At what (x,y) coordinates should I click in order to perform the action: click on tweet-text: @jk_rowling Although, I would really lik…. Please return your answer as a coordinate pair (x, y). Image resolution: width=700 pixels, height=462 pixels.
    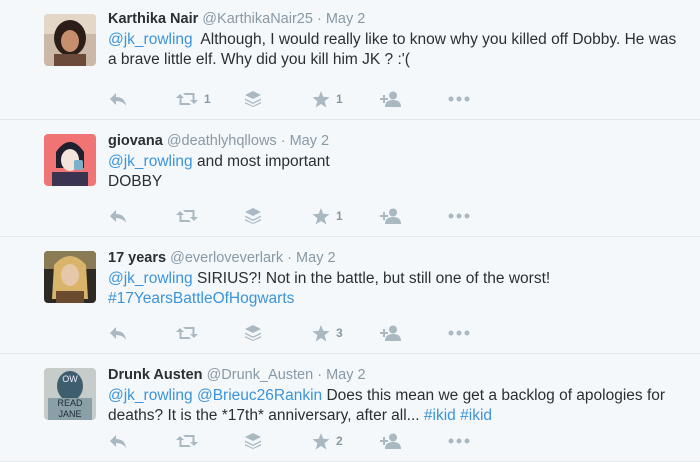
    Looking at the image, I should click on (398, 50).